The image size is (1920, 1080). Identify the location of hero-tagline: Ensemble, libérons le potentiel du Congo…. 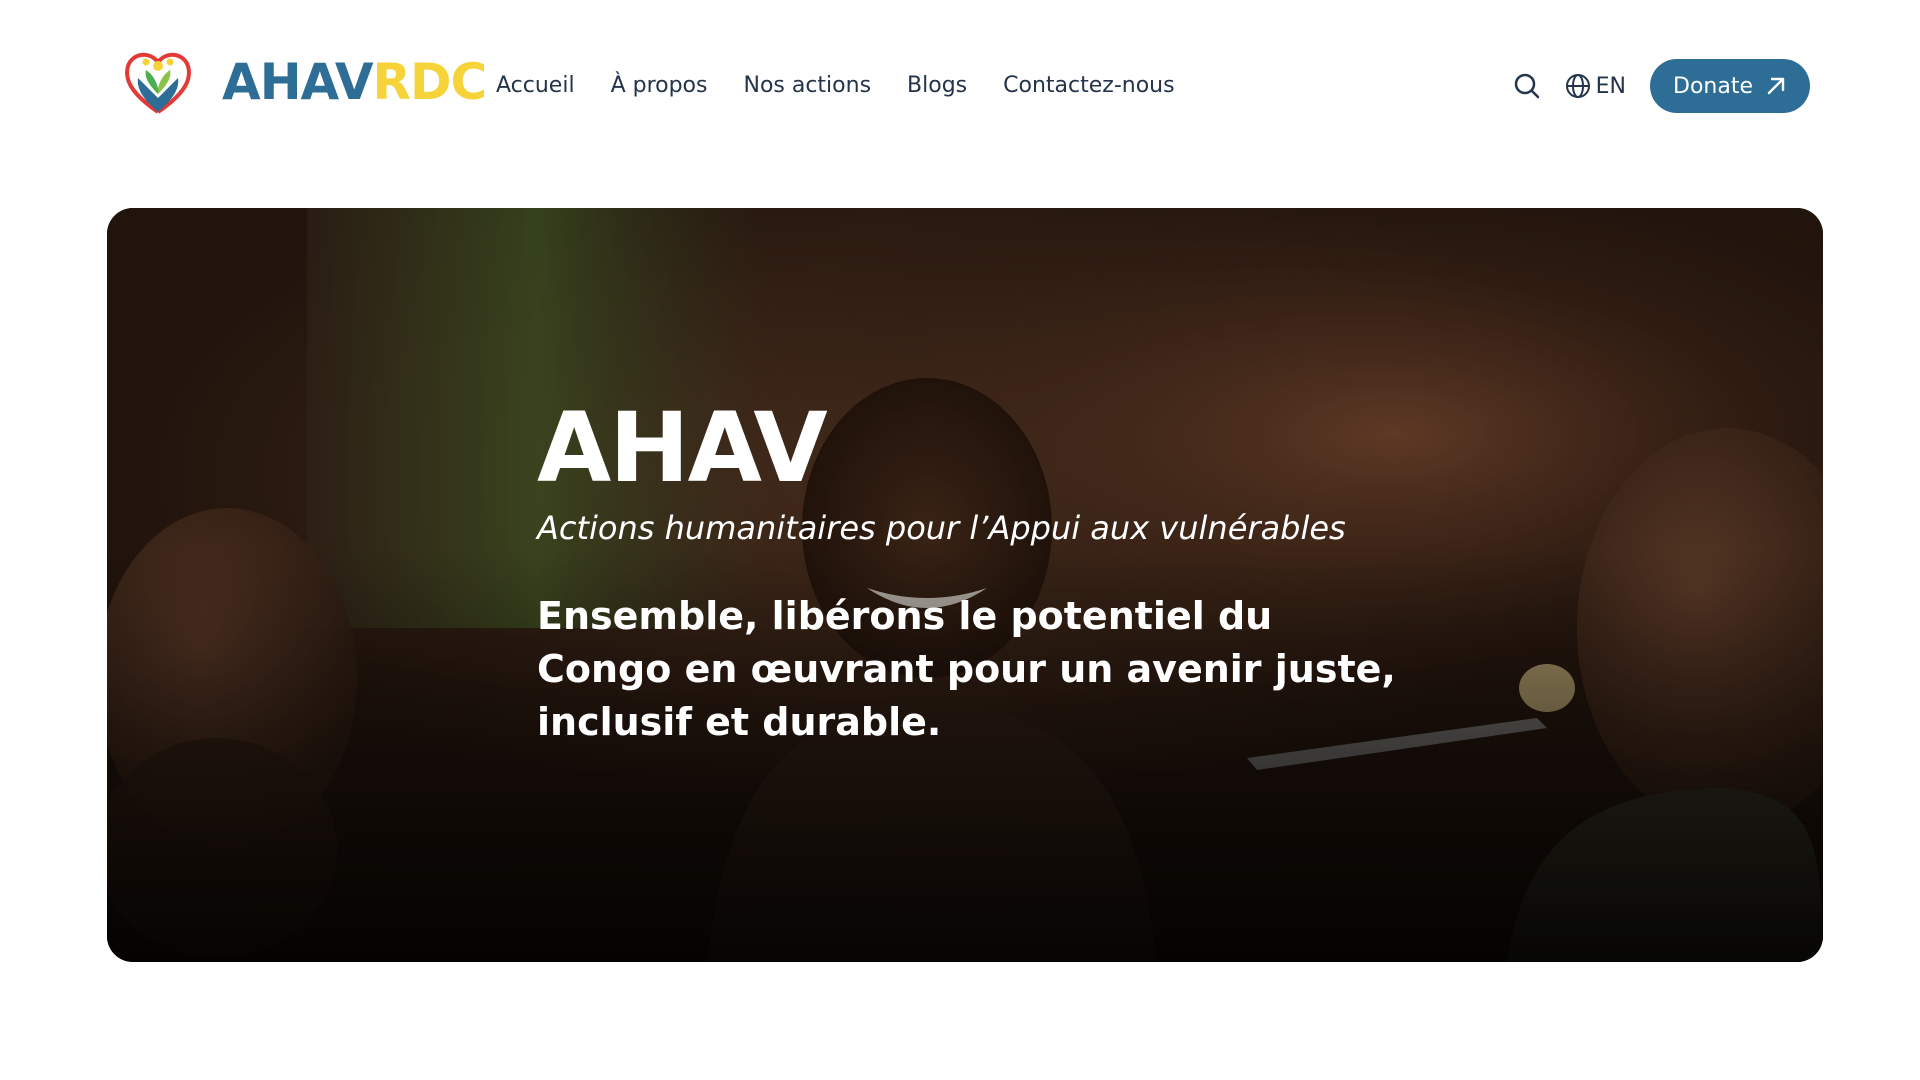
(966, 669).